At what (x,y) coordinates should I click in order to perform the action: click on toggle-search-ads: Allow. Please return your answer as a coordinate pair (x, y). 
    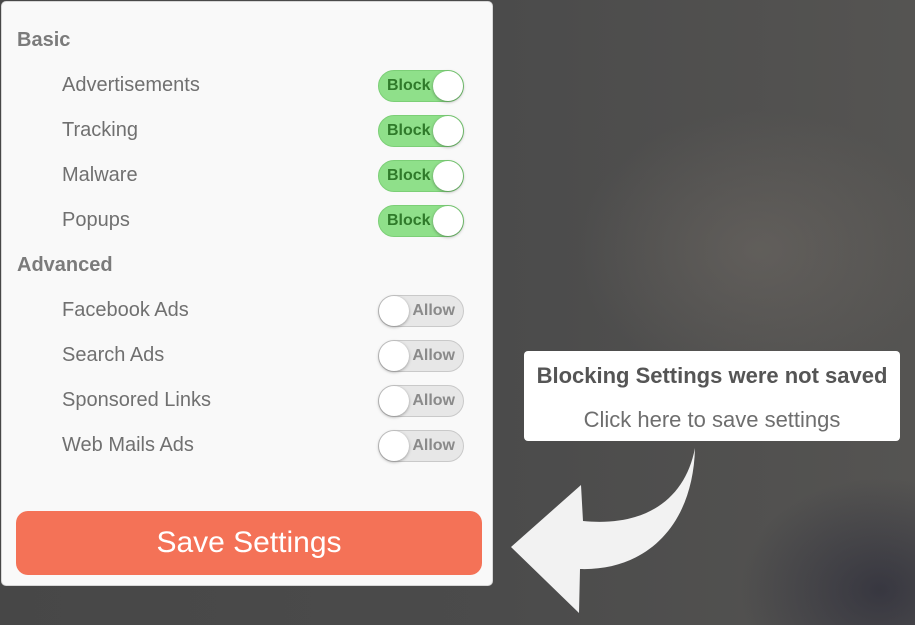
    Looking at the image, I should click on (421, 356).